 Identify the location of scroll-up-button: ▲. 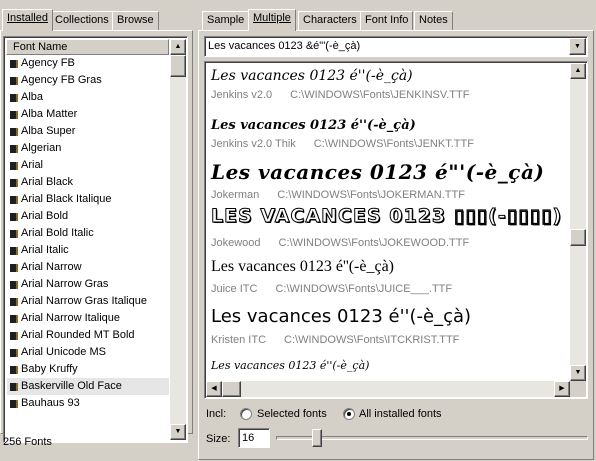
(178, 47).